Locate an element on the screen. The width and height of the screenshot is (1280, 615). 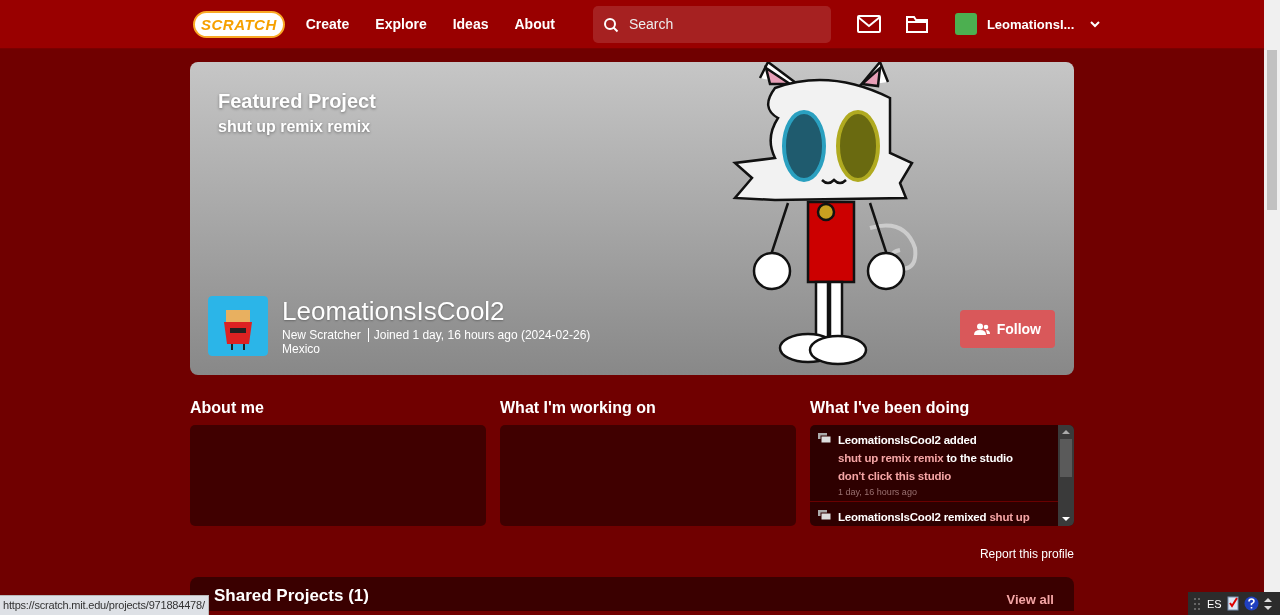
section-heading: About me is located at coordinates (227, 408).